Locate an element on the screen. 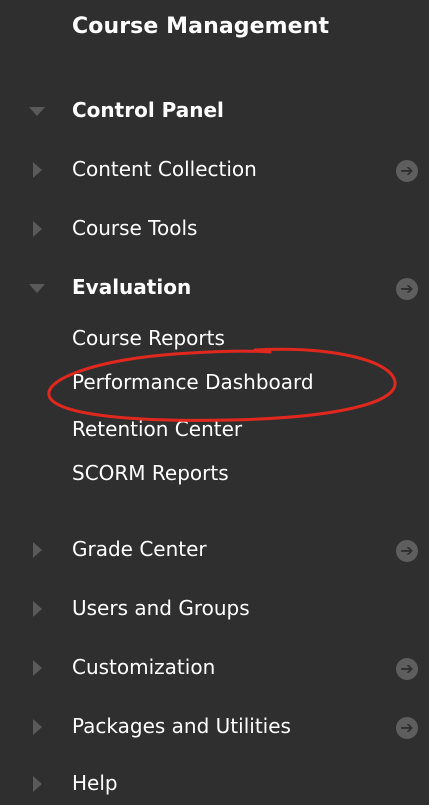 The height and width of the screenshot is (805, 429). menu-item-help: Help is located at coordinates (214, 785).